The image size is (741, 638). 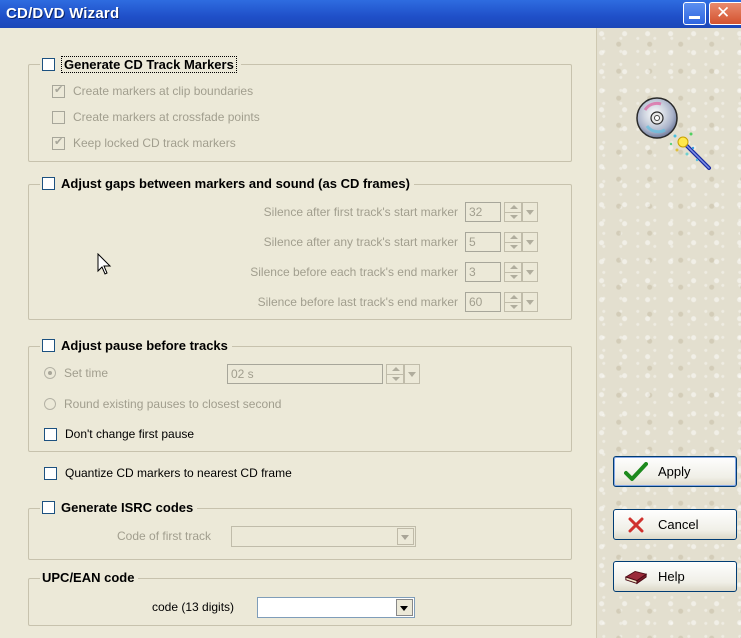 I want to click on quantize-label: Quantize CD markers to nearest CD frame, so click(x=178, y=473).